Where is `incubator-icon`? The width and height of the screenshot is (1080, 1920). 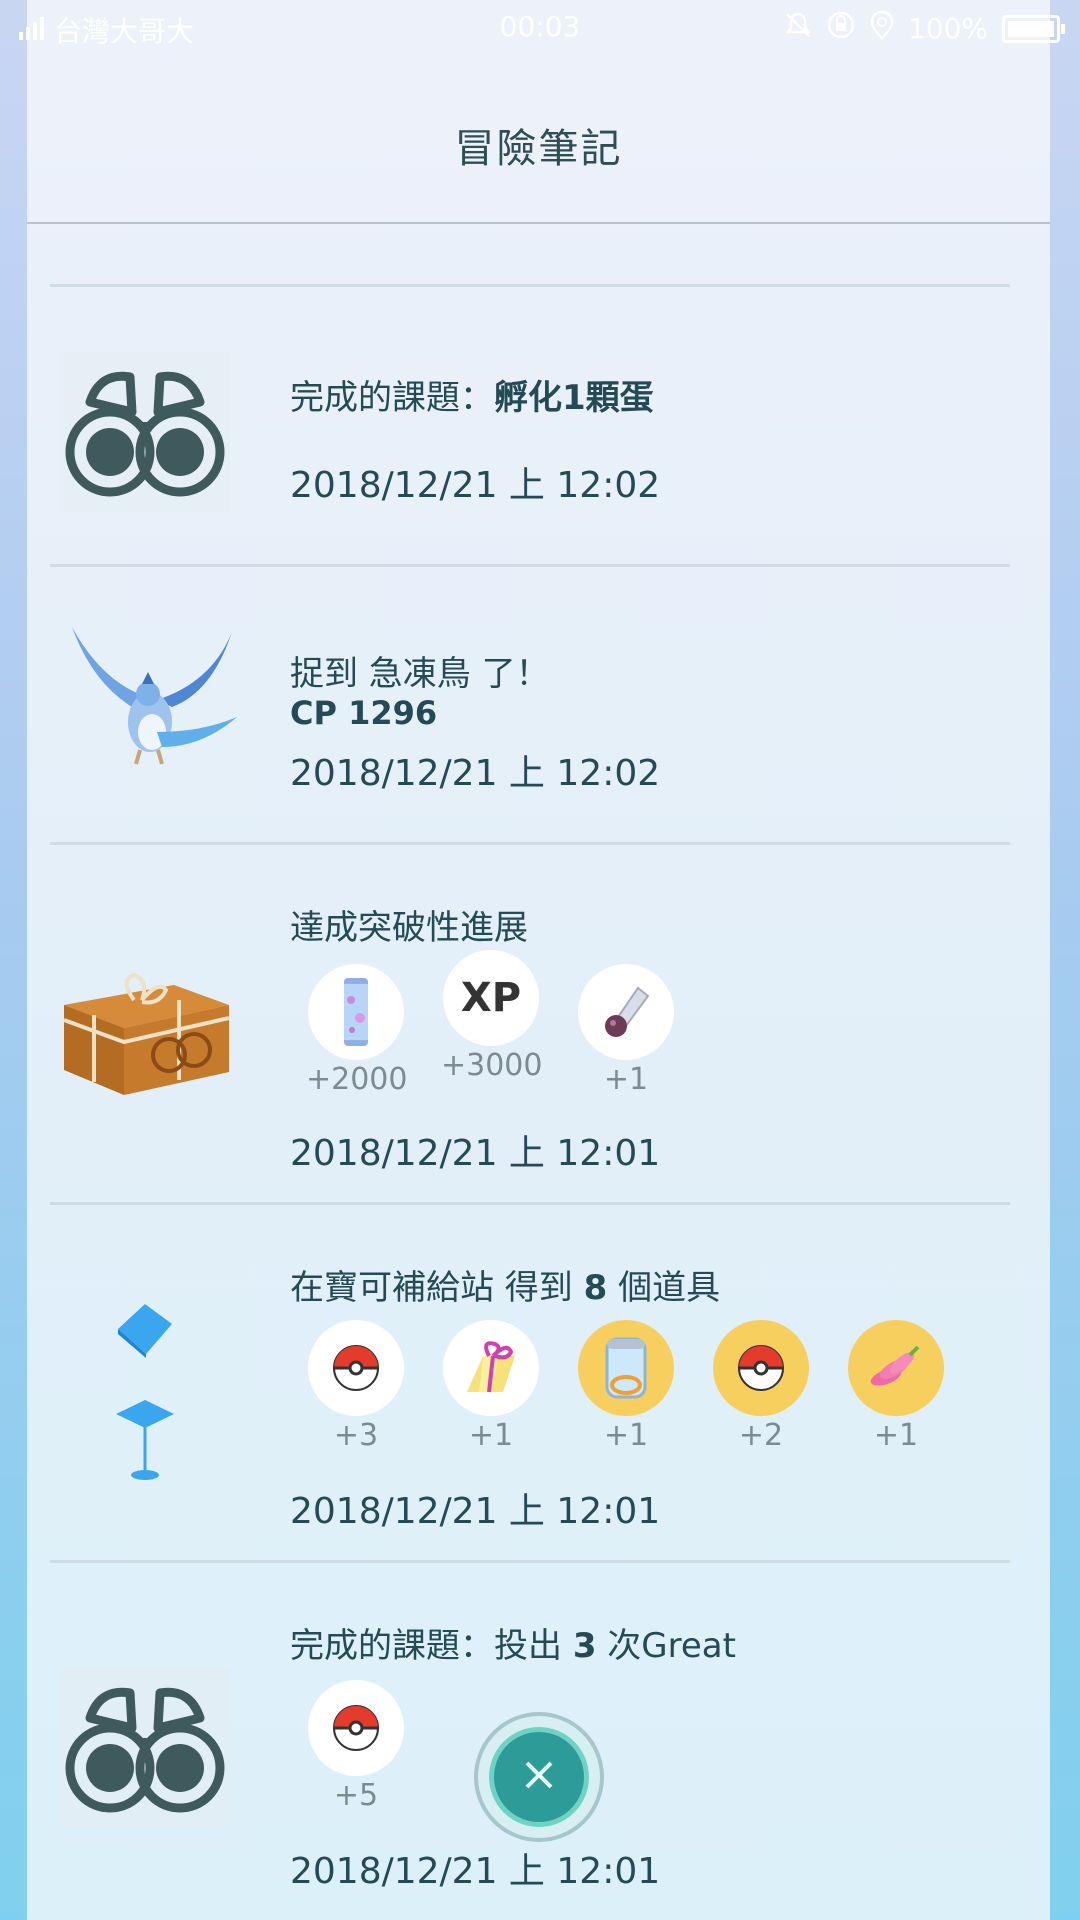
incubator-icon is located at coordinates (626, 1368).